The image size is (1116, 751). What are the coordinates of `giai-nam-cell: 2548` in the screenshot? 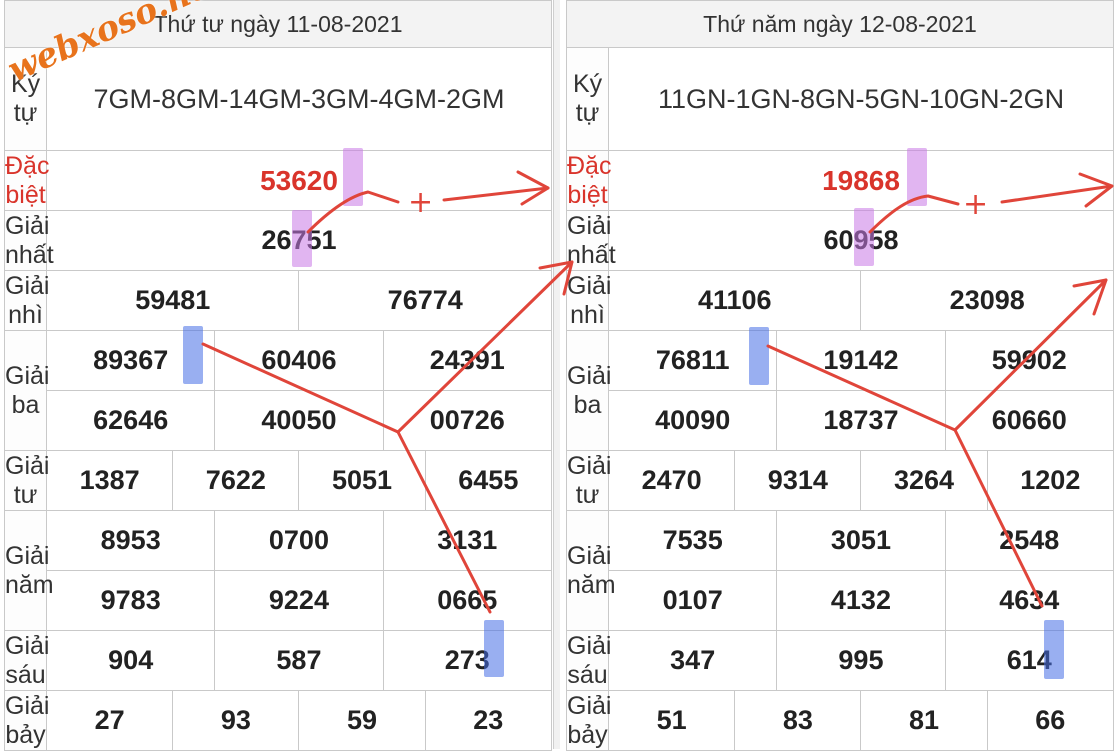 It's located at (1029, 540).